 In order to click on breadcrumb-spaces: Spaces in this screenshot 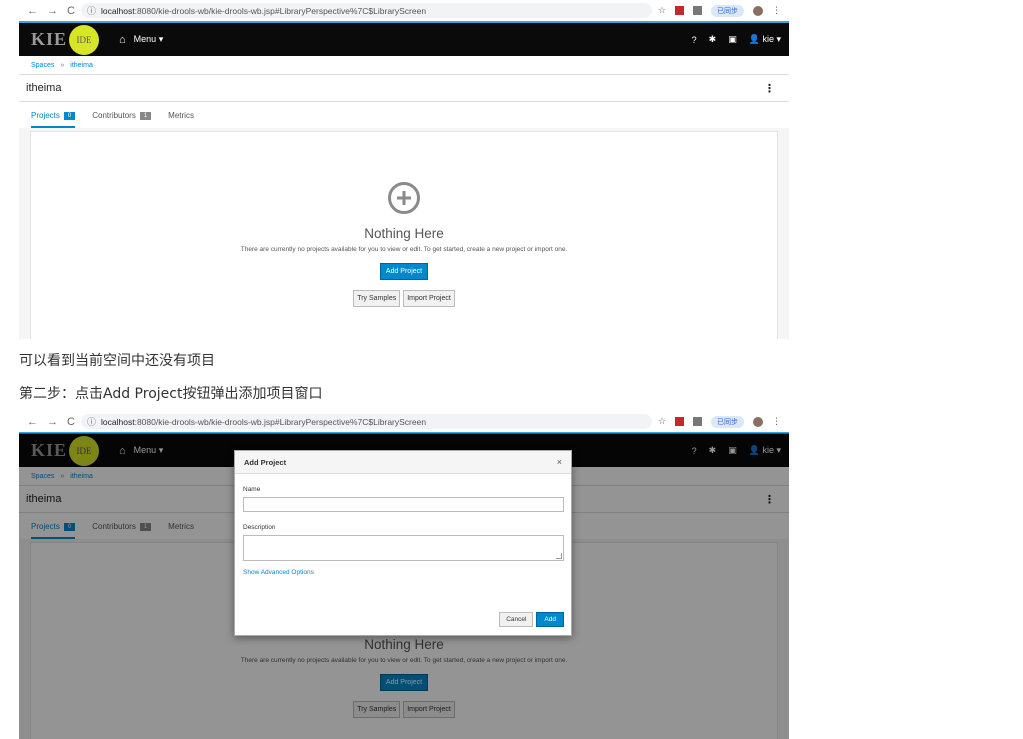, I will do `click(42, 65)`.